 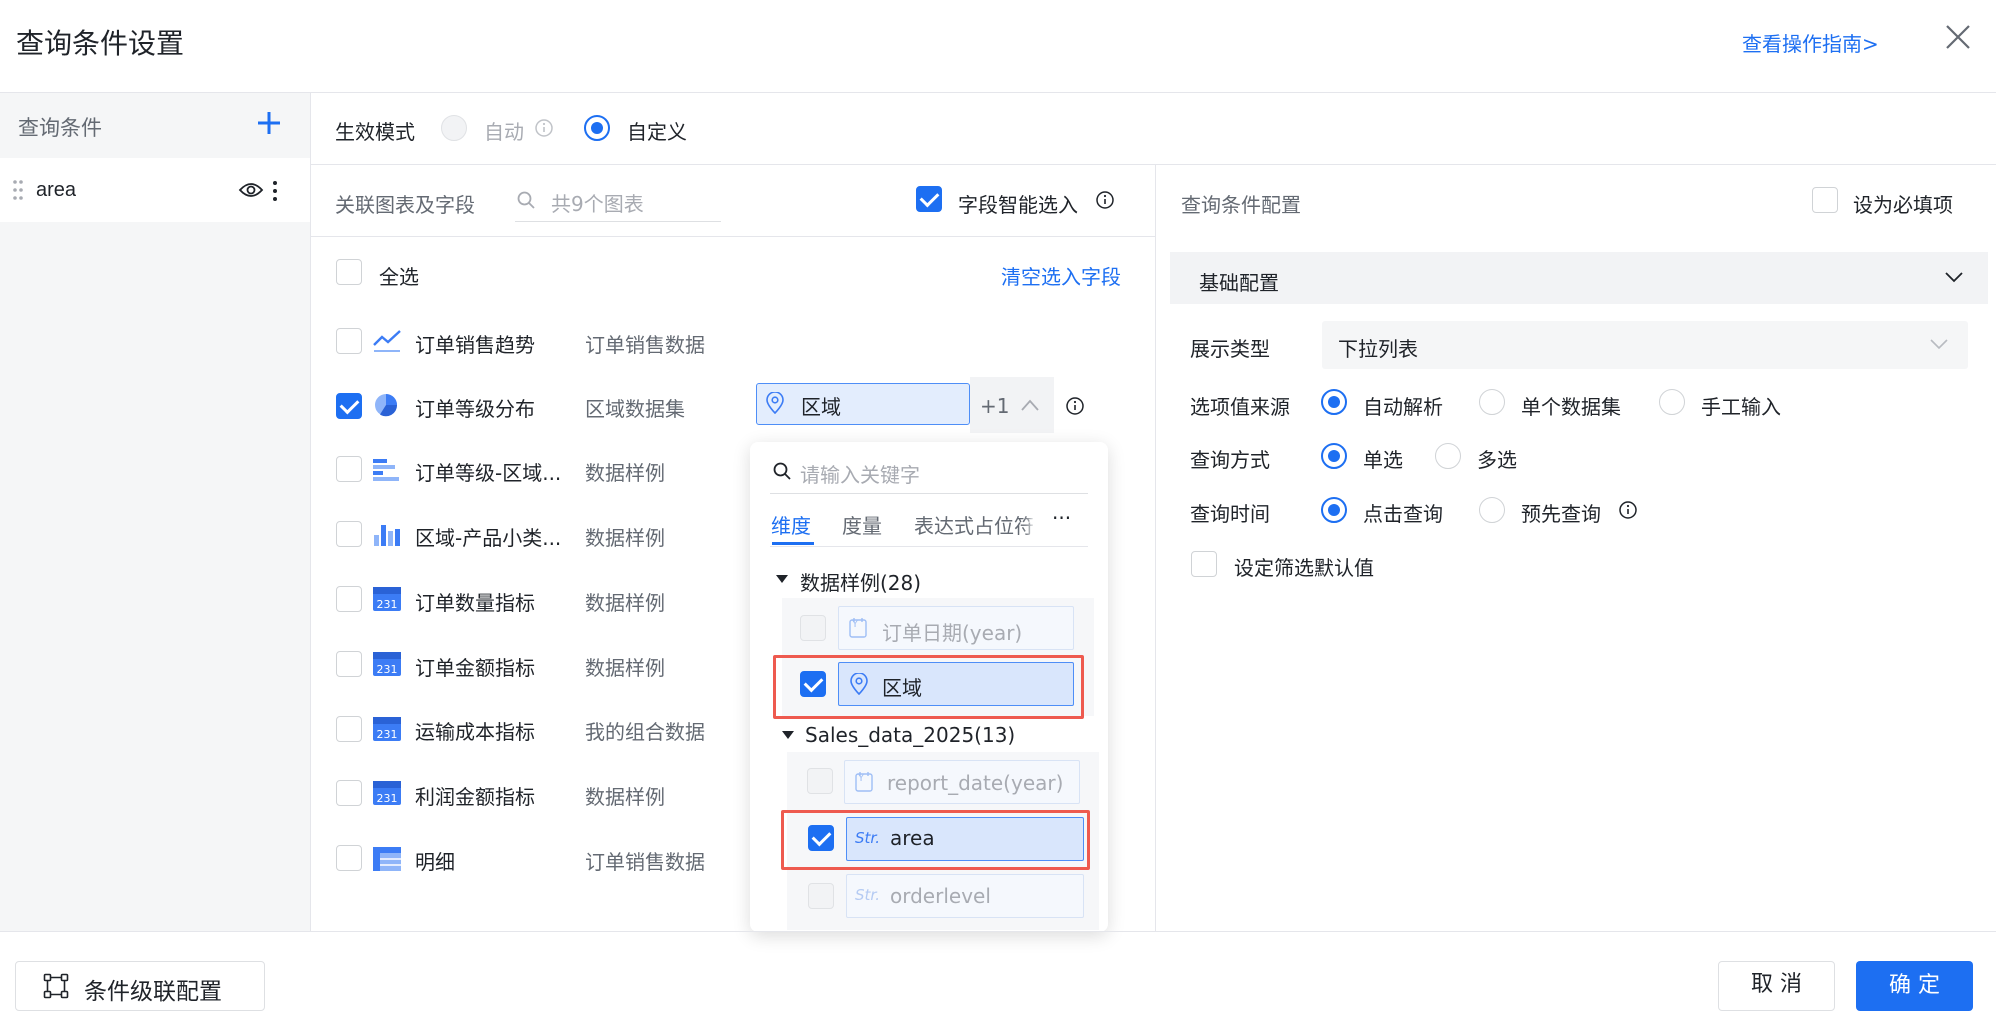 I want to click on source-dataset-radio, so click(x=1492, y=402).